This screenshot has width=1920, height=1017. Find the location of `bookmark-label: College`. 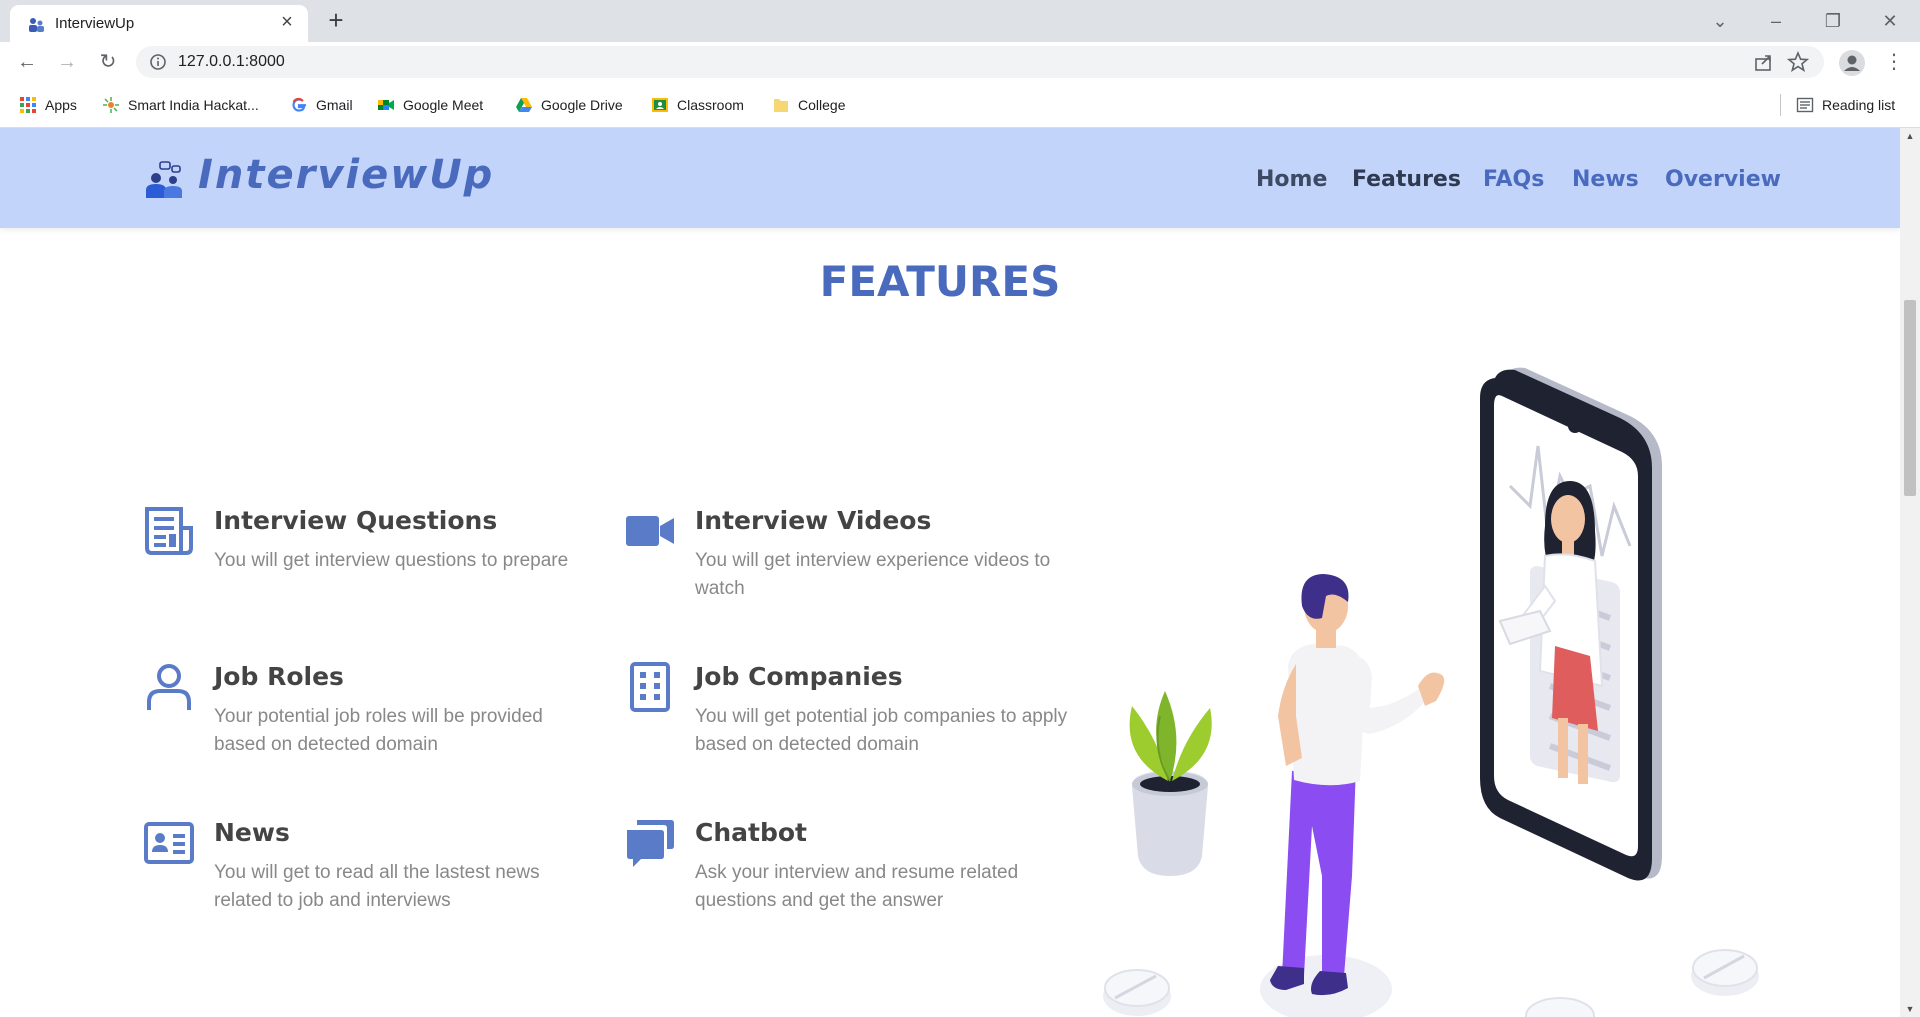

bookmark-label: College is located at coordinates (822, 105).